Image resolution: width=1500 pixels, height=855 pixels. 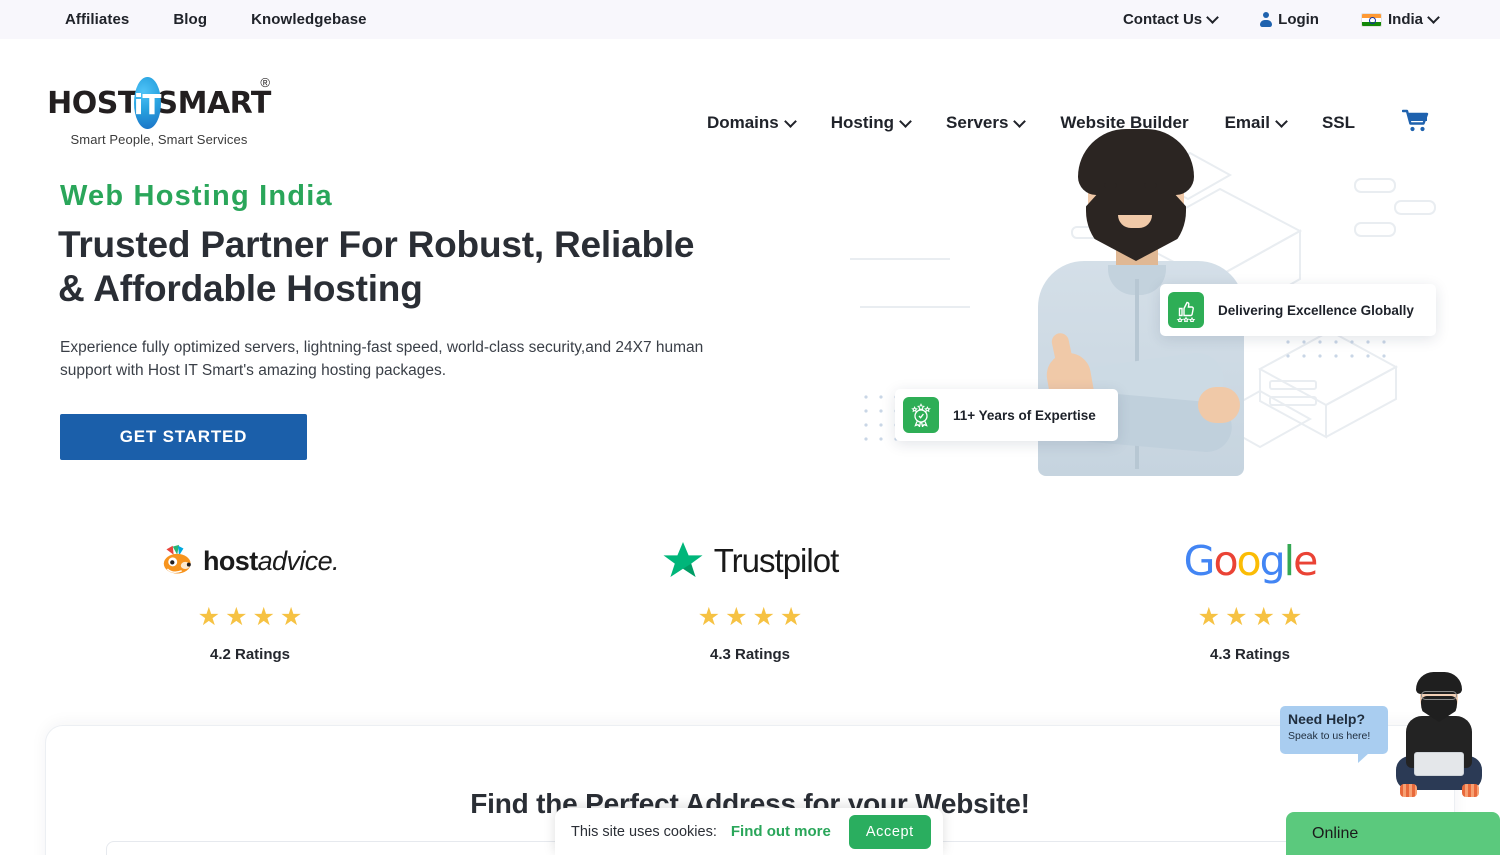 What do you see at coordinates (750, 654) in the screenshot?
I see `rating-label-trustpilot: 4.3 Ratings` at bounding box center [750, 654].